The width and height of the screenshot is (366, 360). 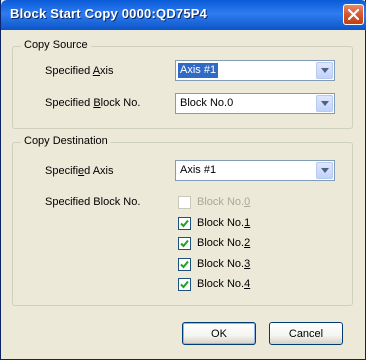 What do you see at coordinates (56, 45) in the screenshot?
I see `copy-source-legend: Copy Source` at bounding box center [56, 45].